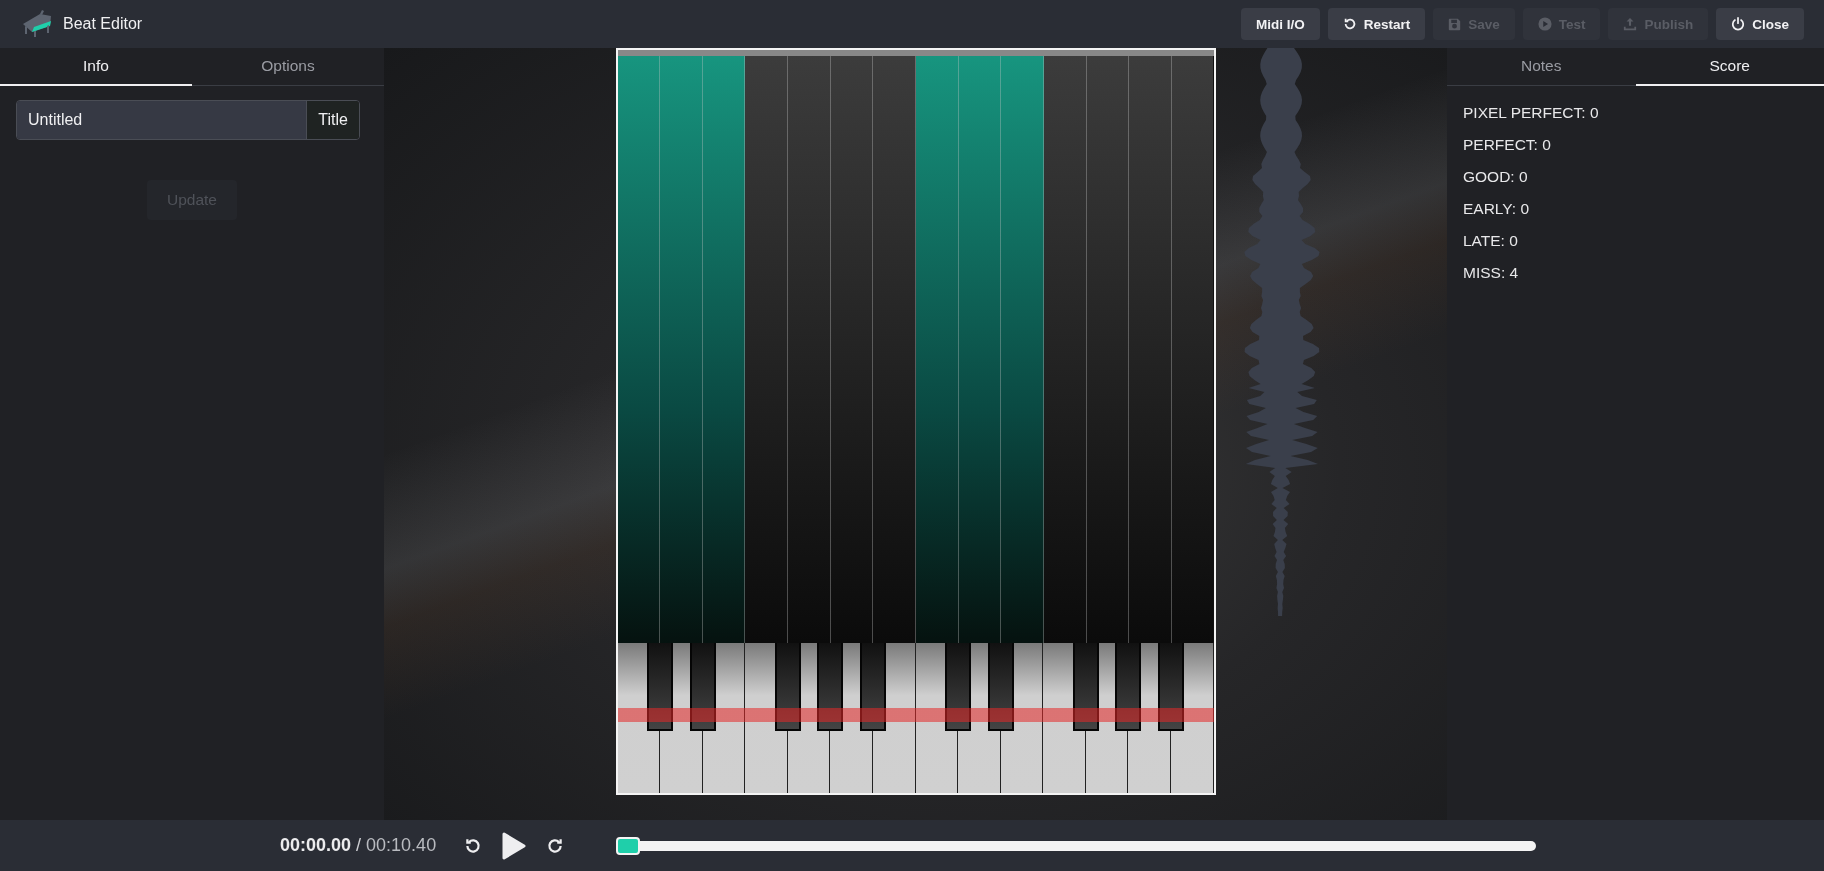 This screenshot has width=1824, height=871. Describe the element at coordinates (1376, 24) in the screenshot. I see `restart-button: Restart` at that location.